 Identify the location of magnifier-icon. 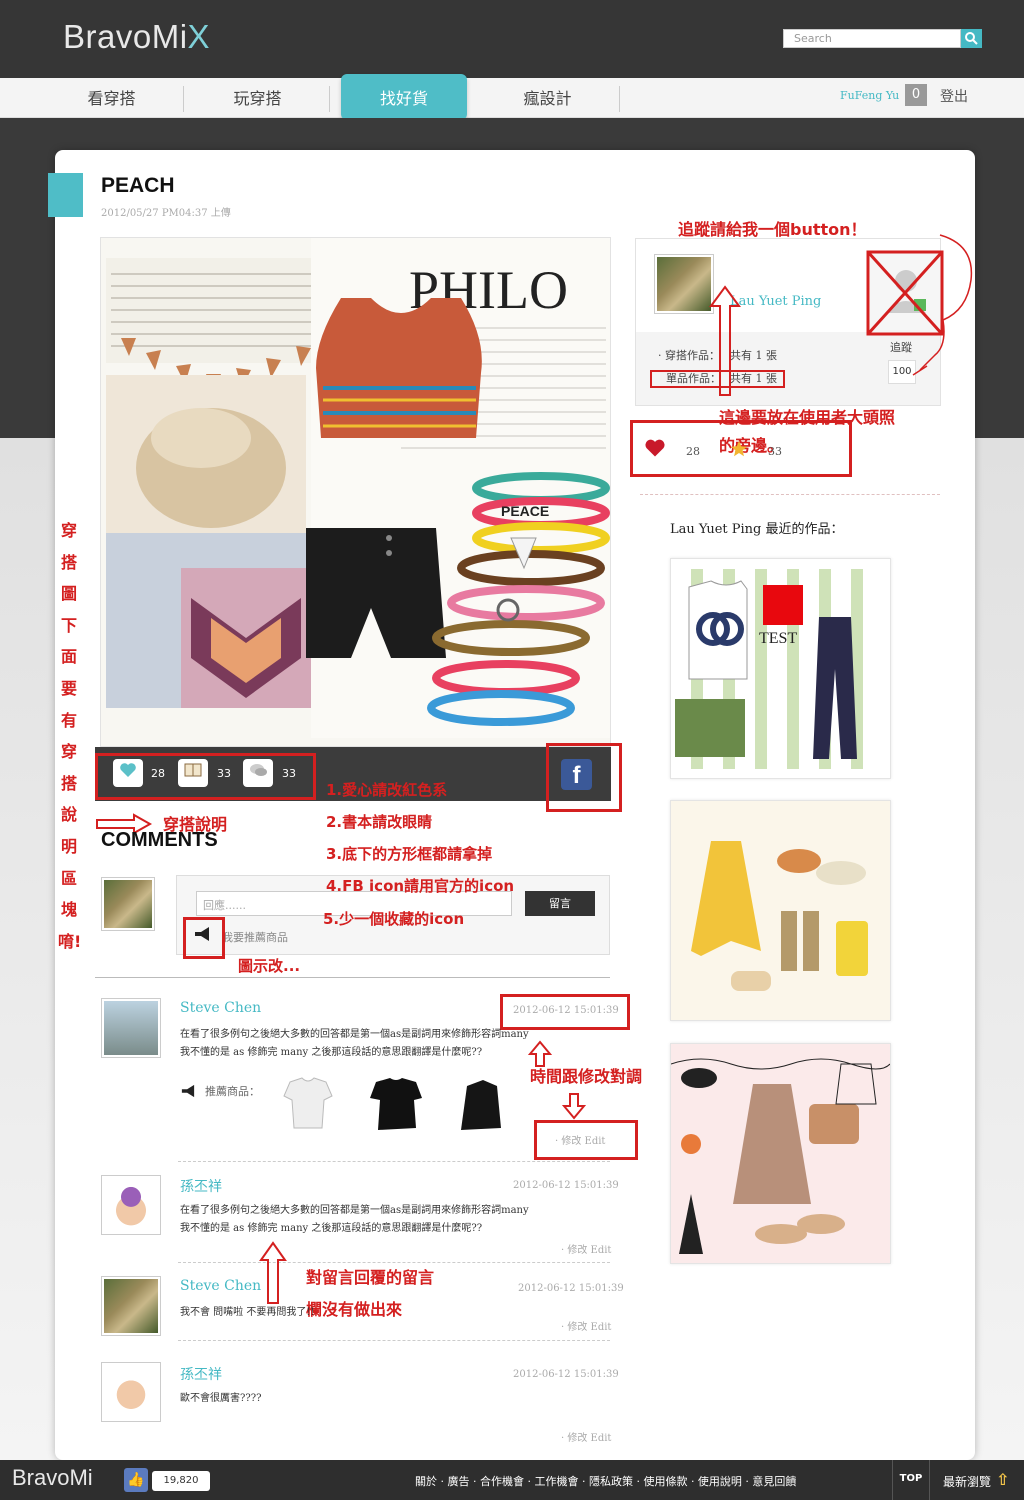
(971, 38).